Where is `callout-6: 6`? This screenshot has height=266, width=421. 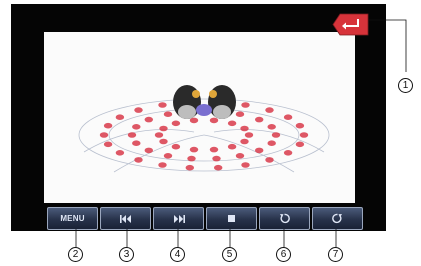
callout-6: 6 is located at coordinates (283, 254).